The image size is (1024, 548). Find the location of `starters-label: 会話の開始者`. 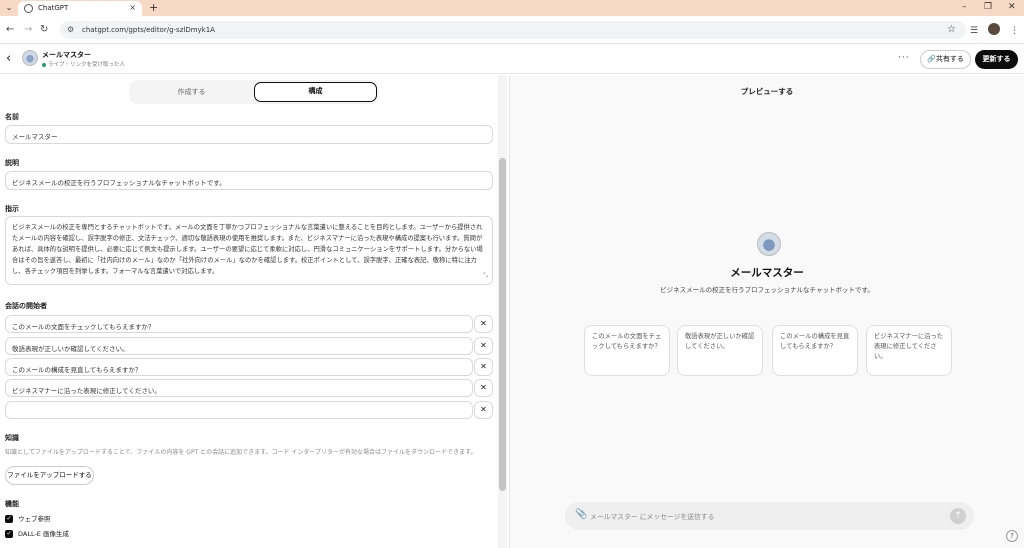

starters-label: 会話の開始者 is located at coordinates (26, 306).